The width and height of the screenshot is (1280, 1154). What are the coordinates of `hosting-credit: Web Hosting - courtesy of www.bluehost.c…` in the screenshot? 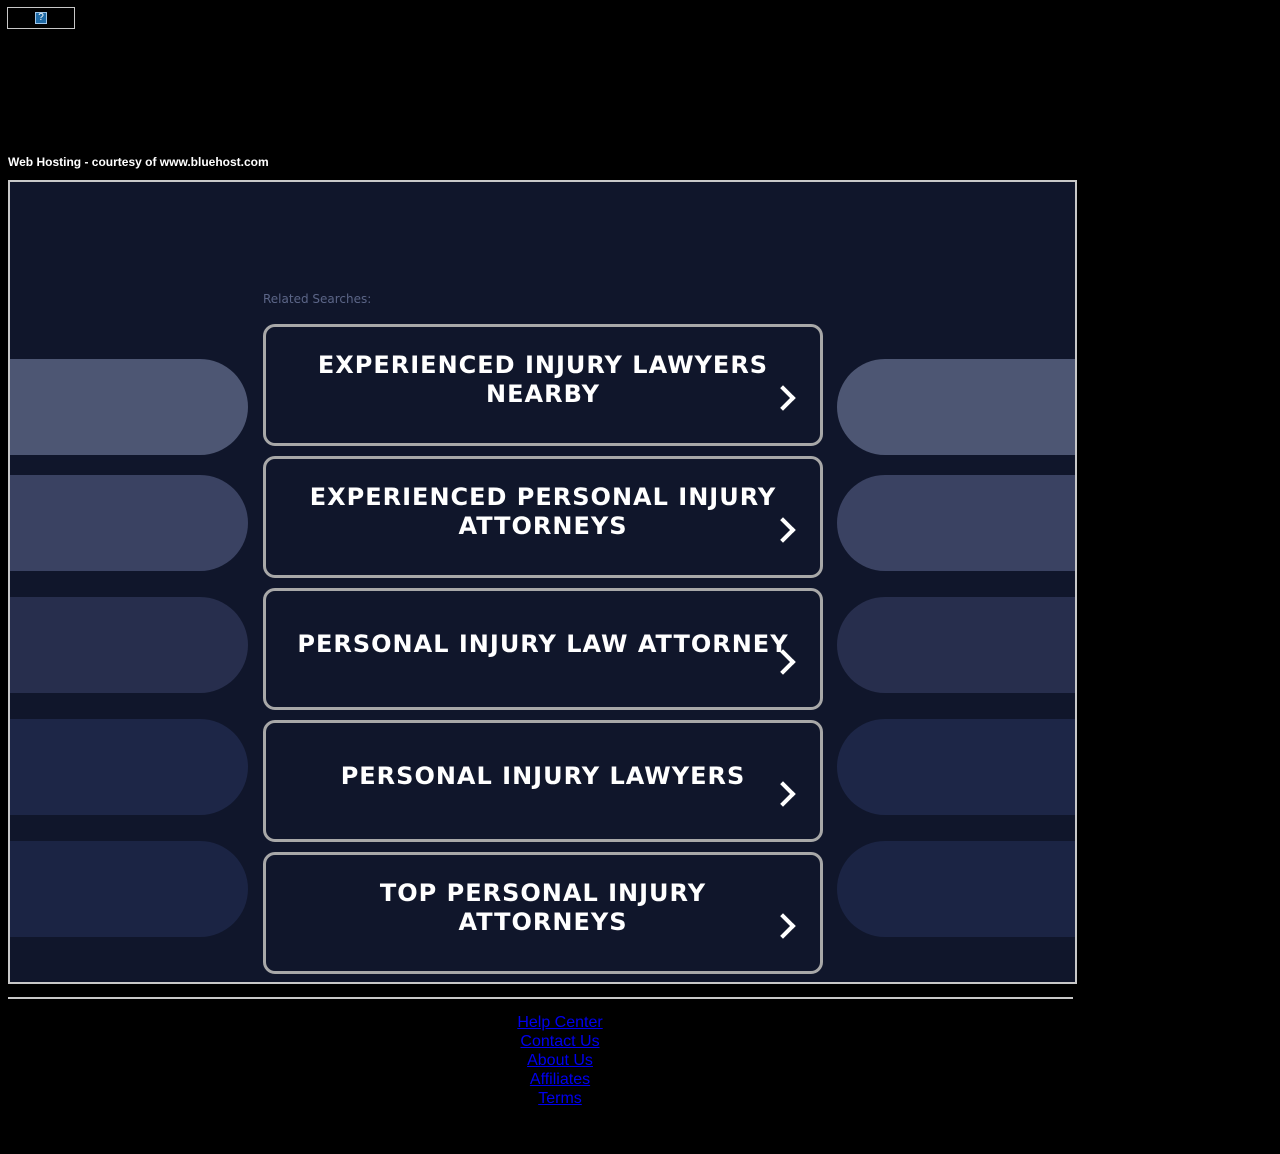 It's located at (138, 162).